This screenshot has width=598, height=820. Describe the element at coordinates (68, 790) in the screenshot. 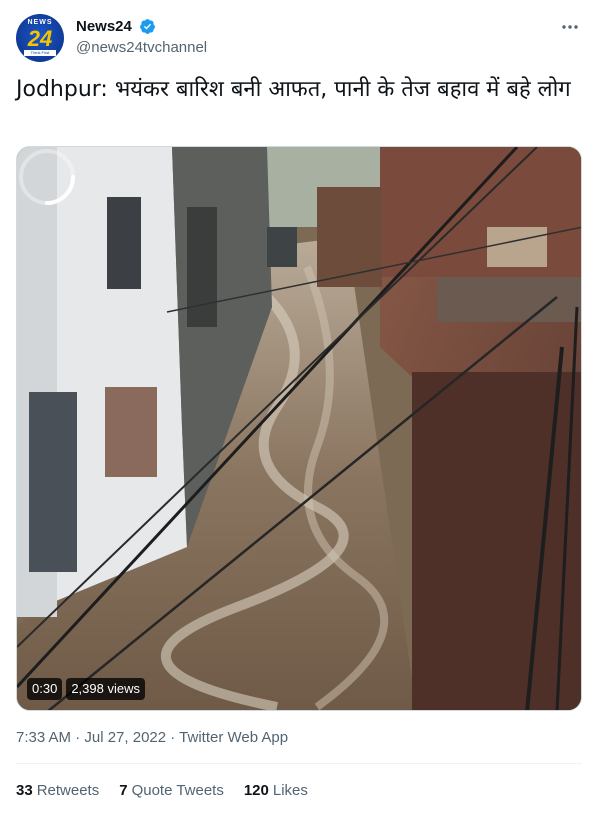

I see `retweets-label: Retweets` at that location.